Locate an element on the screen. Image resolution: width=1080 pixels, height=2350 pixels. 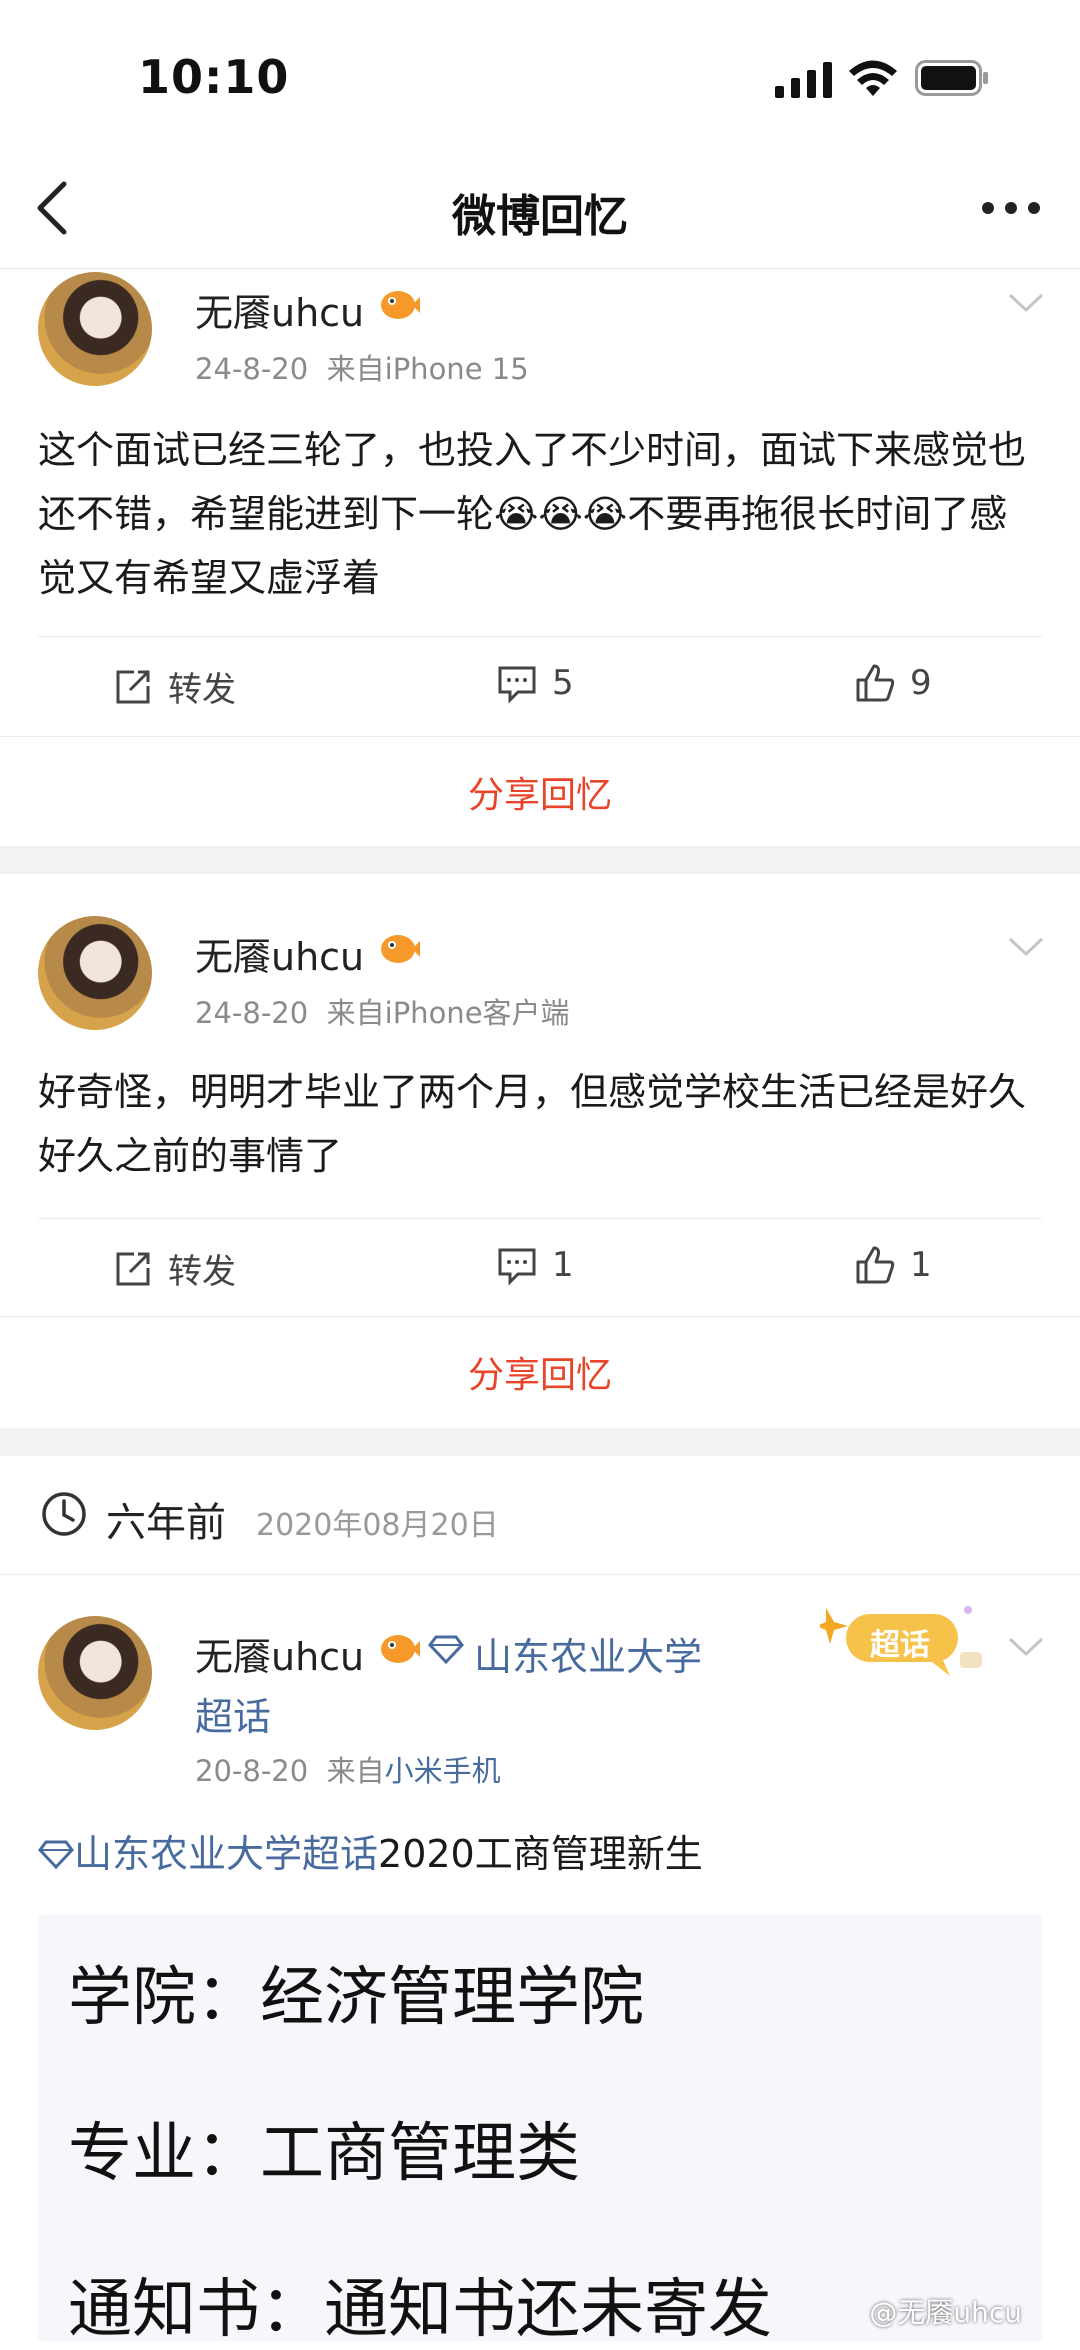
post-meta: 20-8-20 来自小米手机 is located at coordinates (348, 1769).